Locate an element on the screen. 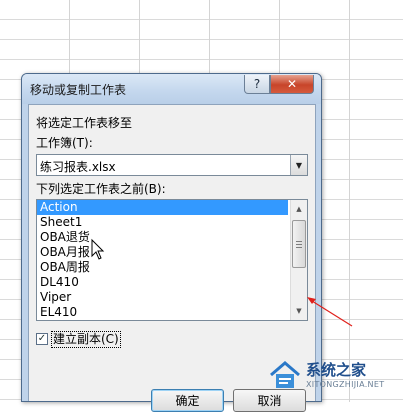  workbook-select-value: 练习报表.xlsx is located at coordinates (78, 167).